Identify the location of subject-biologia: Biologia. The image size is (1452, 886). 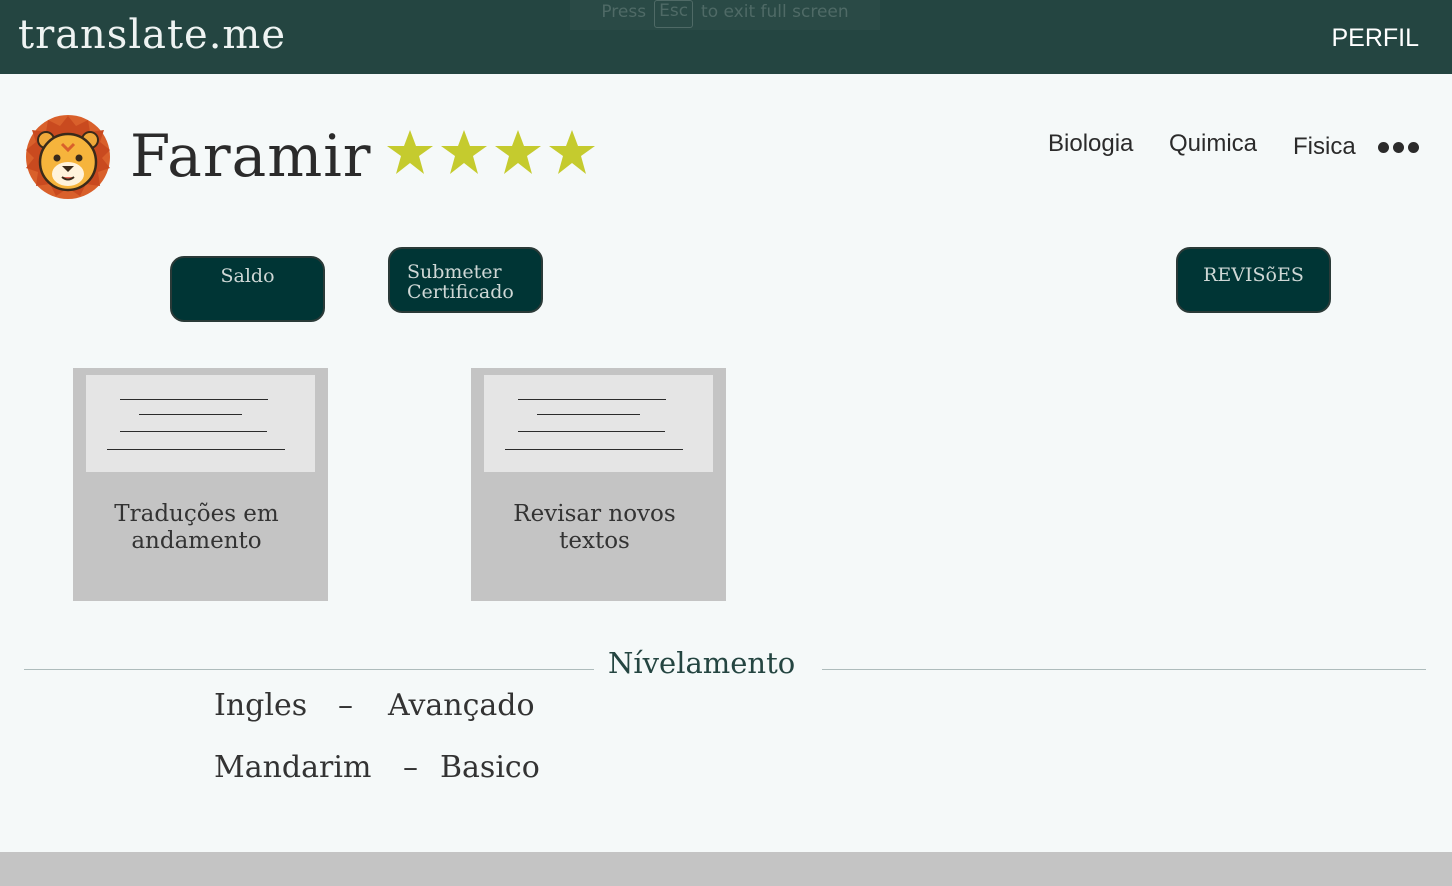
(1090, 144).